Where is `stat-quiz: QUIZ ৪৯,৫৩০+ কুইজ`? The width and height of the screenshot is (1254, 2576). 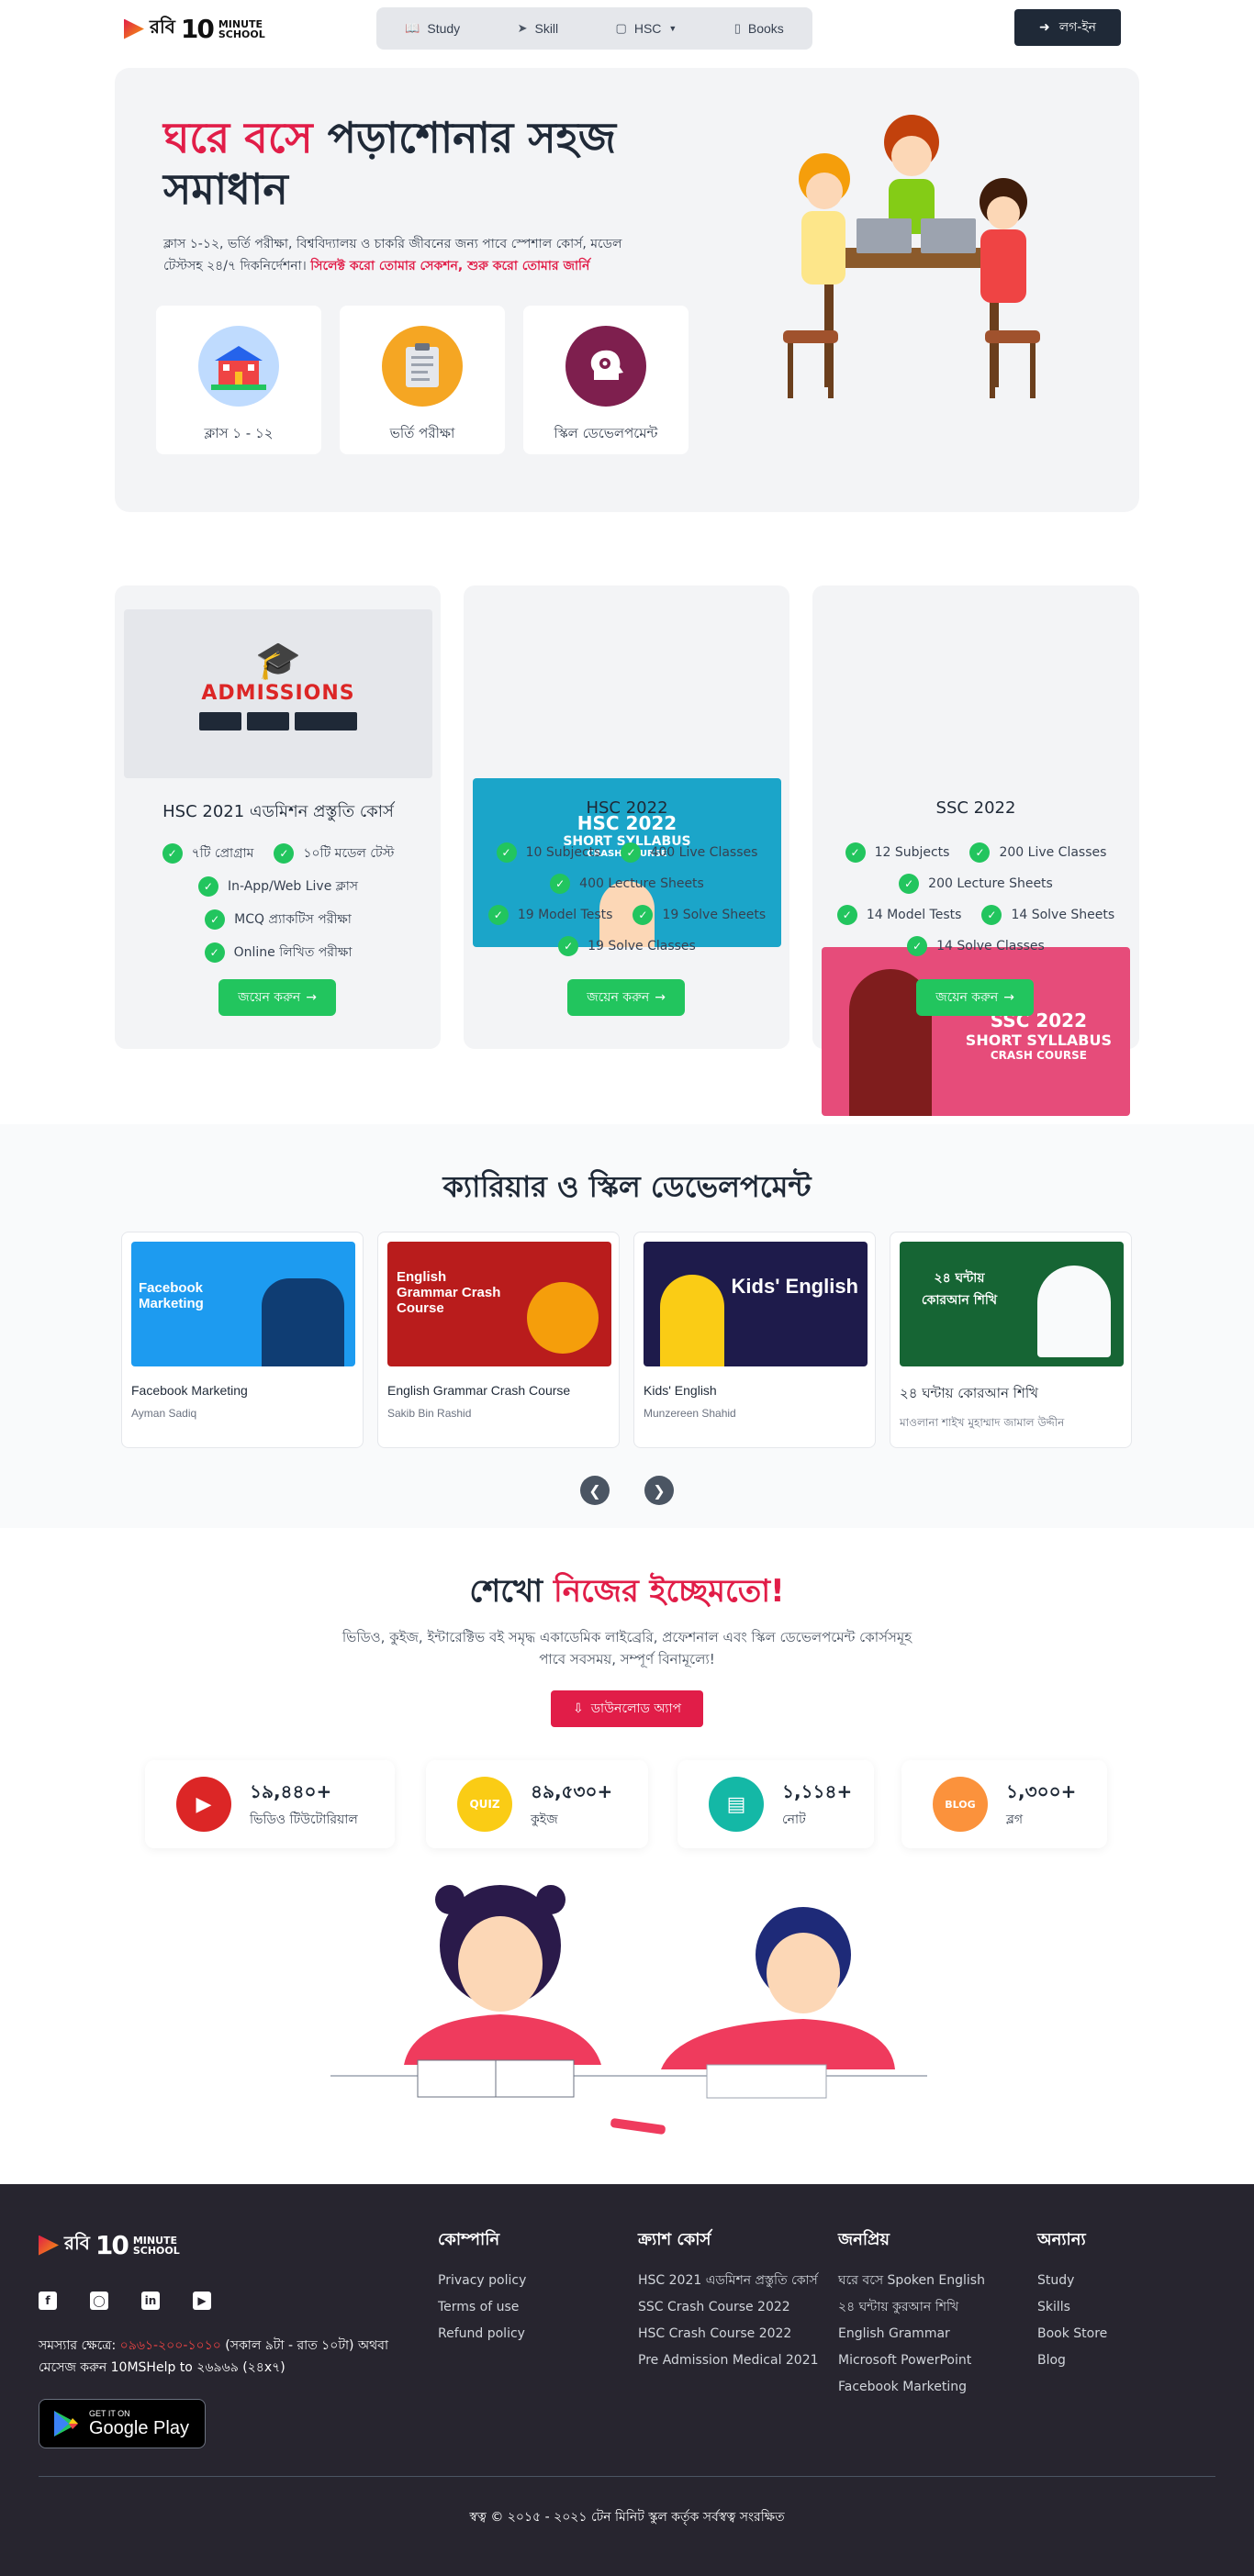 stat-quiz: QUIZ ৪৯,৫৩০+ কুইজ is located at coordinates (537, 1804).